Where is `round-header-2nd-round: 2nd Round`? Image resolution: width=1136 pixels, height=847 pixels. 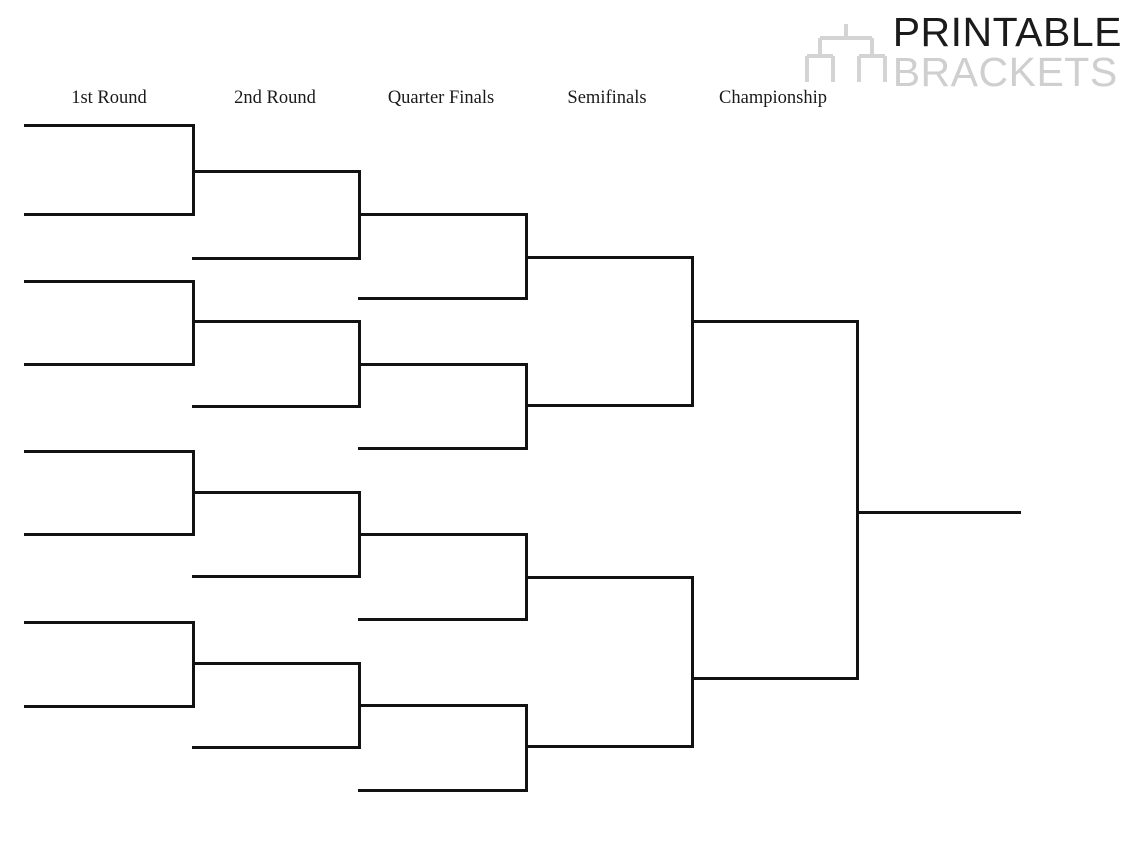 round-header-2nd-round: 2nd Round is located at coordinates (275, 98).